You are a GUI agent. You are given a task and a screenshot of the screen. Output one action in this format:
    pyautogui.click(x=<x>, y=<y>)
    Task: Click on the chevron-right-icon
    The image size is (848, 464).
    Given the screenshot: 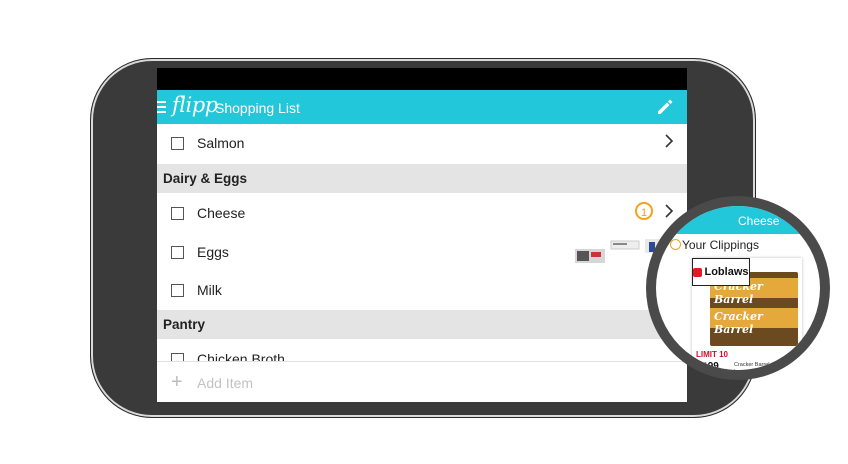 What is the action you would take?
    pyautogui.click(x=669, y=141)
    